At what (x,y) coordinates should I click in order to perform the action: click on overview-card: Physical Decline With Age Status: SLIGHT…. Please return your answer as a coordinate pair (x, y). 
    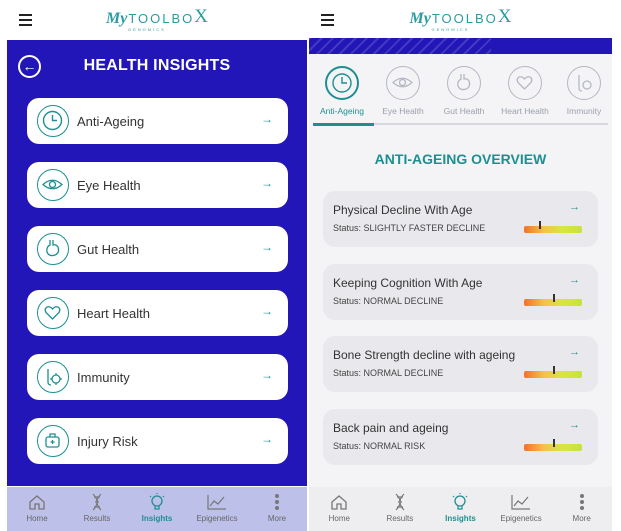
    Looking at the image, I should click on (460, 219).